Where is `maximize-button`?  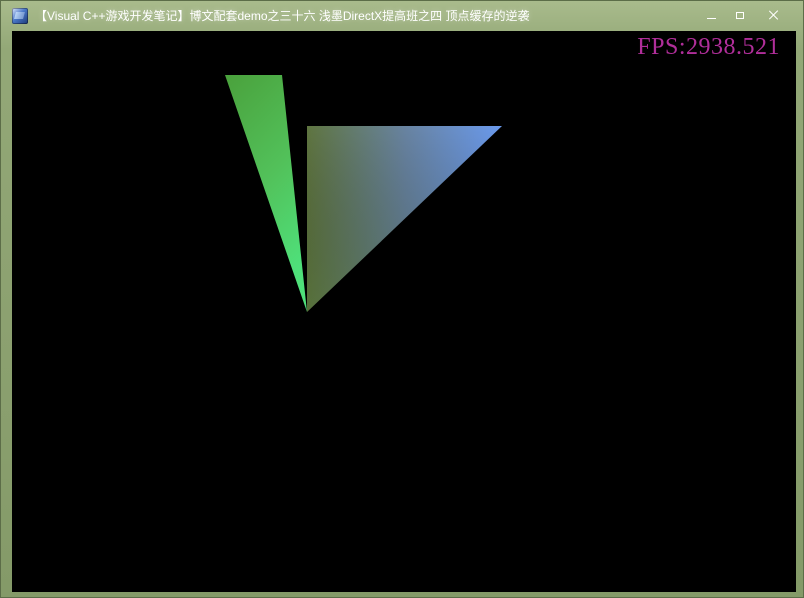
maximize-button is located at coordinates (740, 15).